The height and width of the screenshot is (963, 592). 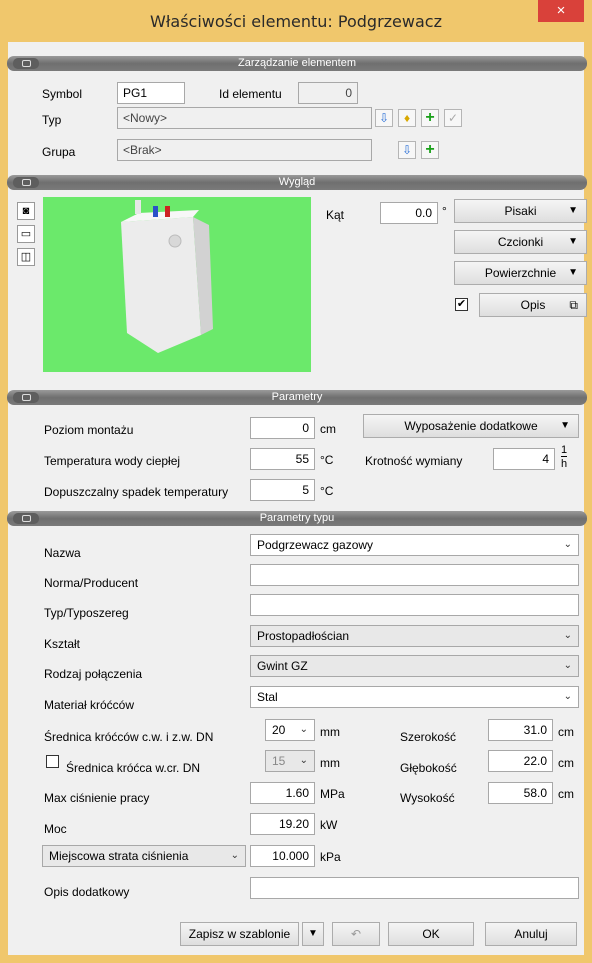 What do you see at coordinates (26, 257) in the screenshot?
I see `view-3d-icon: ◫` at bounding box center [26, 257].